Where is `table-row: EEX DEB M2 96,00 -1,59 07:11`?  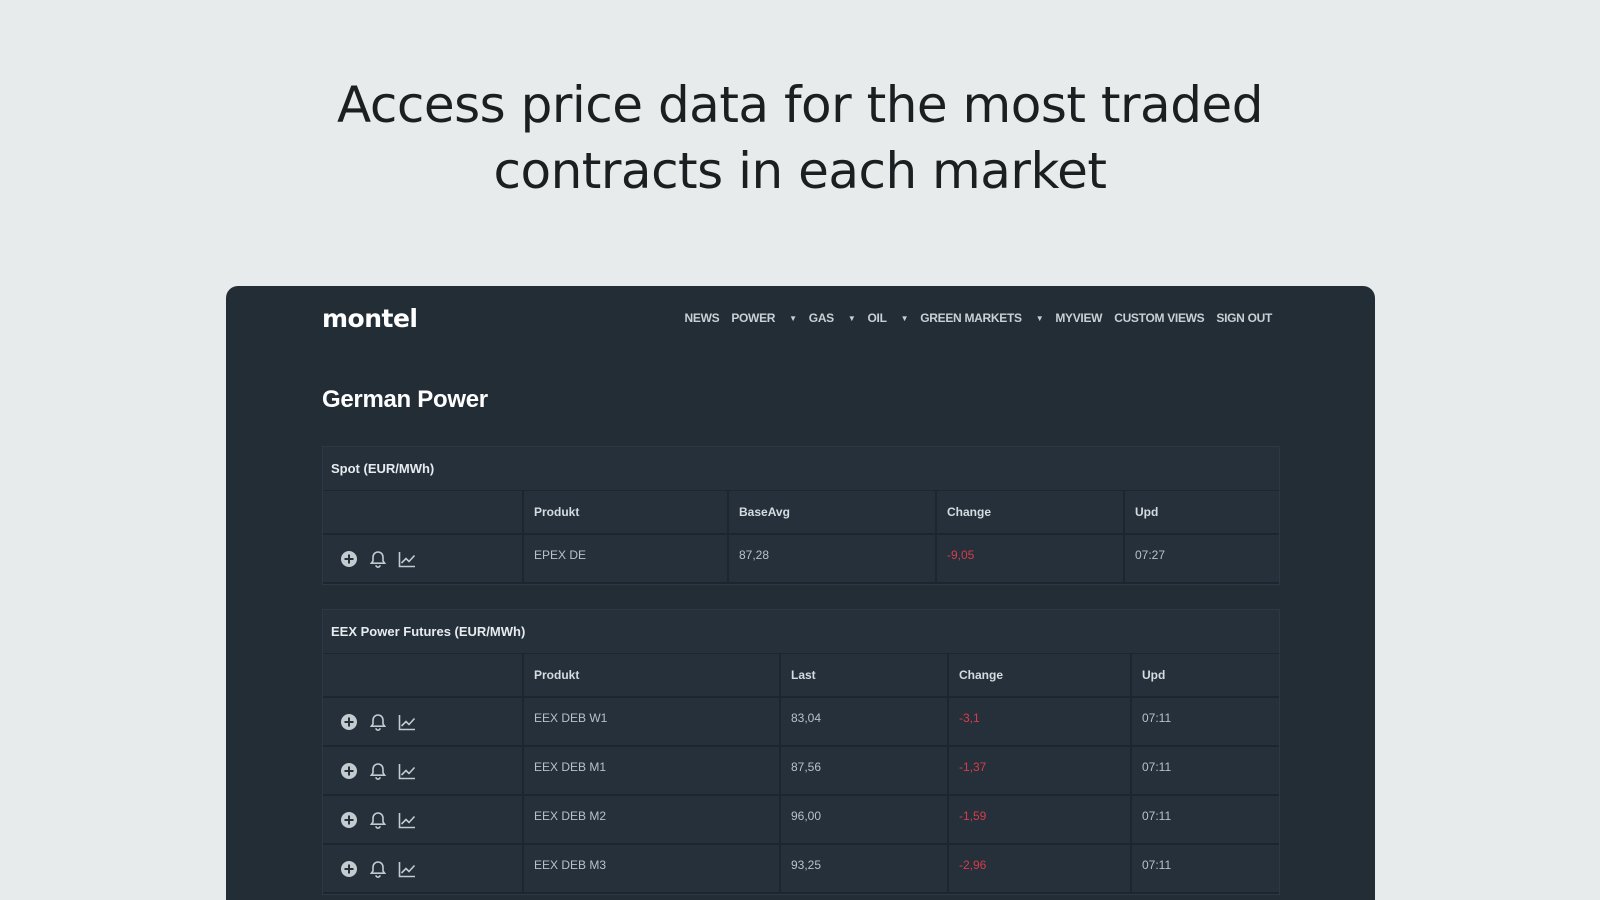 table-row: EEX DEB M2 96,00 -1,59 07:11 is located at coordinates (801, 820).